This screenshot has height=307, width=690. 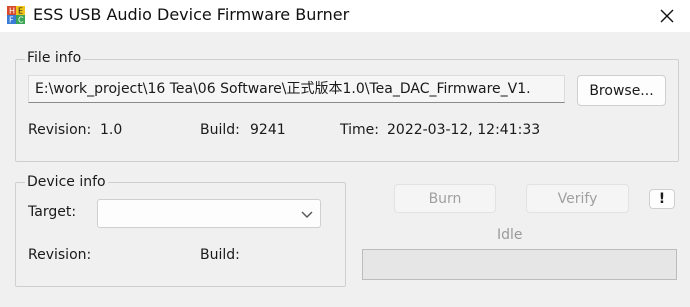 I want to click on svg-text: F, so click(x=11, y=20).